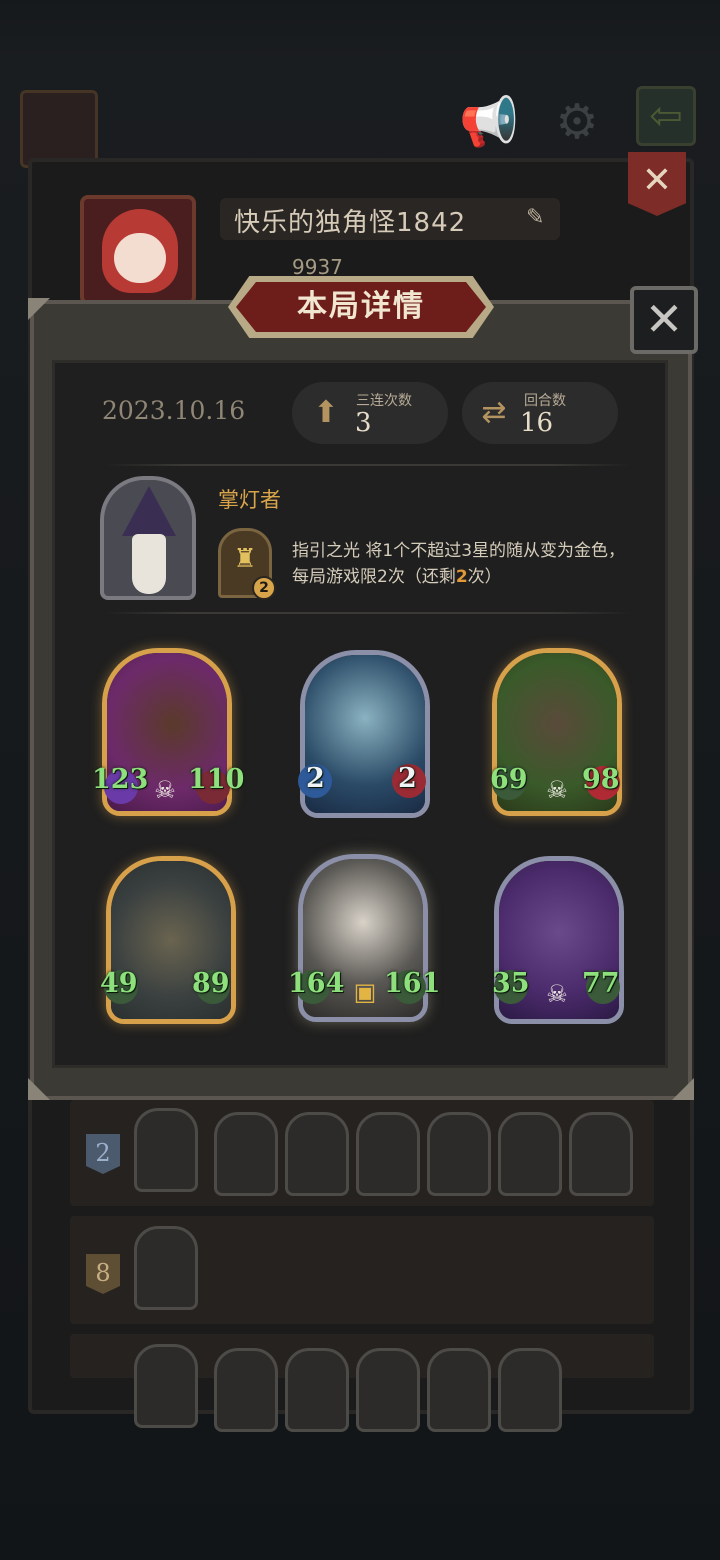 Image resolution: width=720 pixels, height=1560 pixels. I want to click on modal-close-button: ✕, so click(664, 320).